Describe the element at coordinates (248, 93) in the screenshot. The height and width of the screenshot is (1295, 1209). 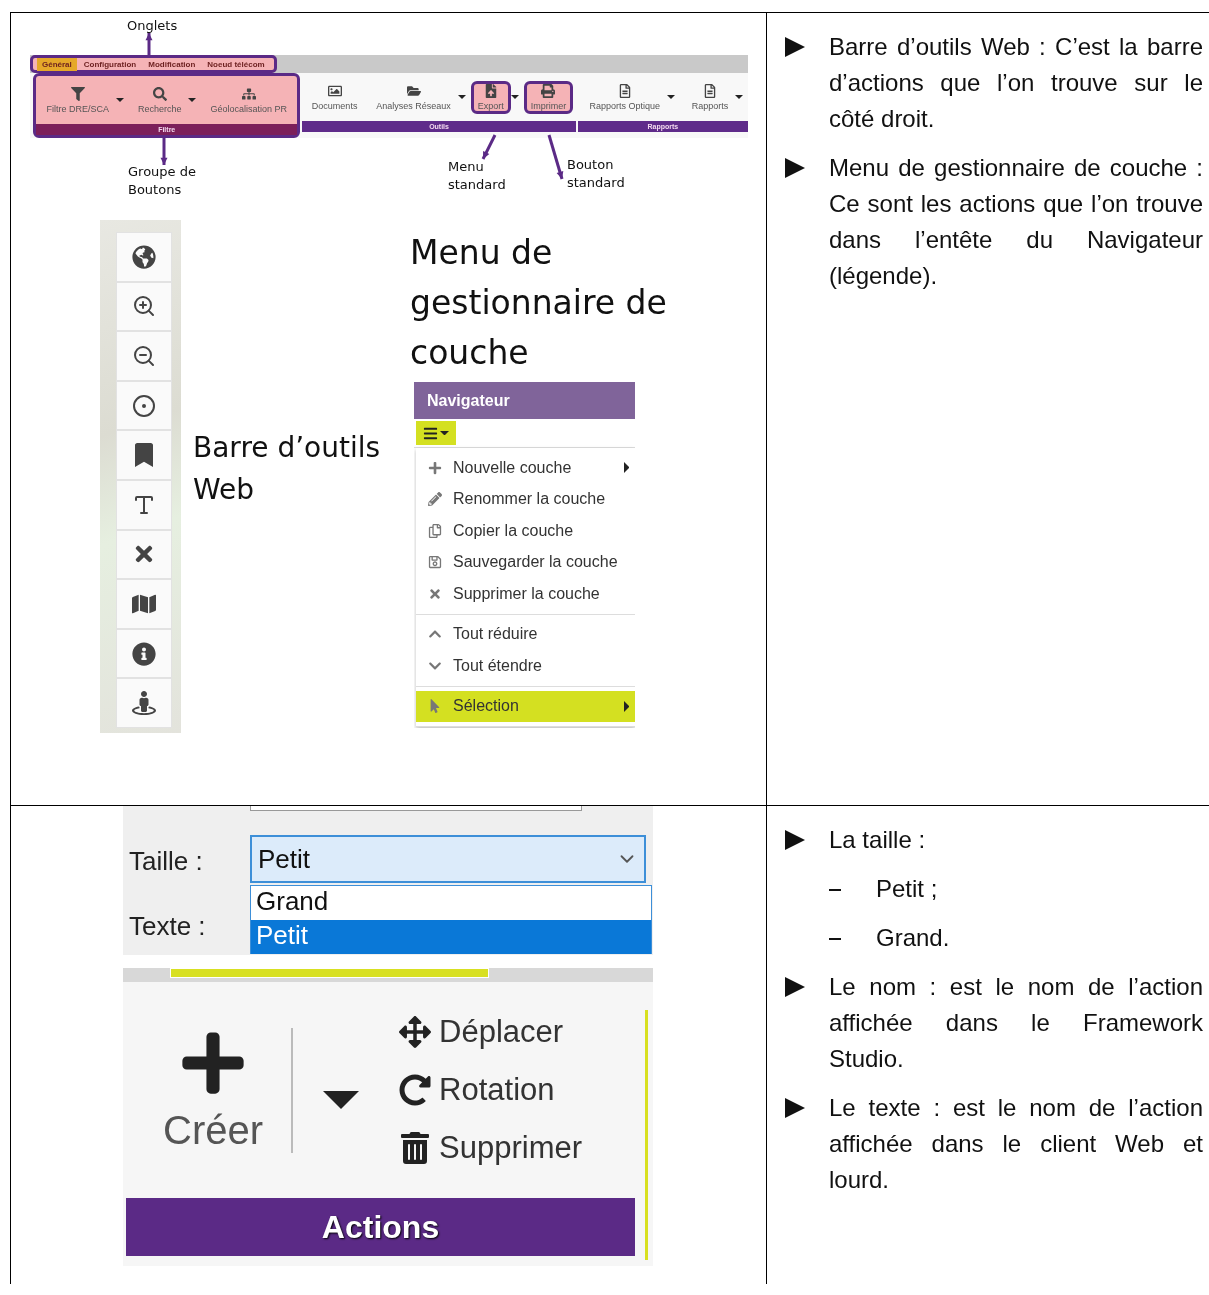
I see `hierarchy-icon` at that location.